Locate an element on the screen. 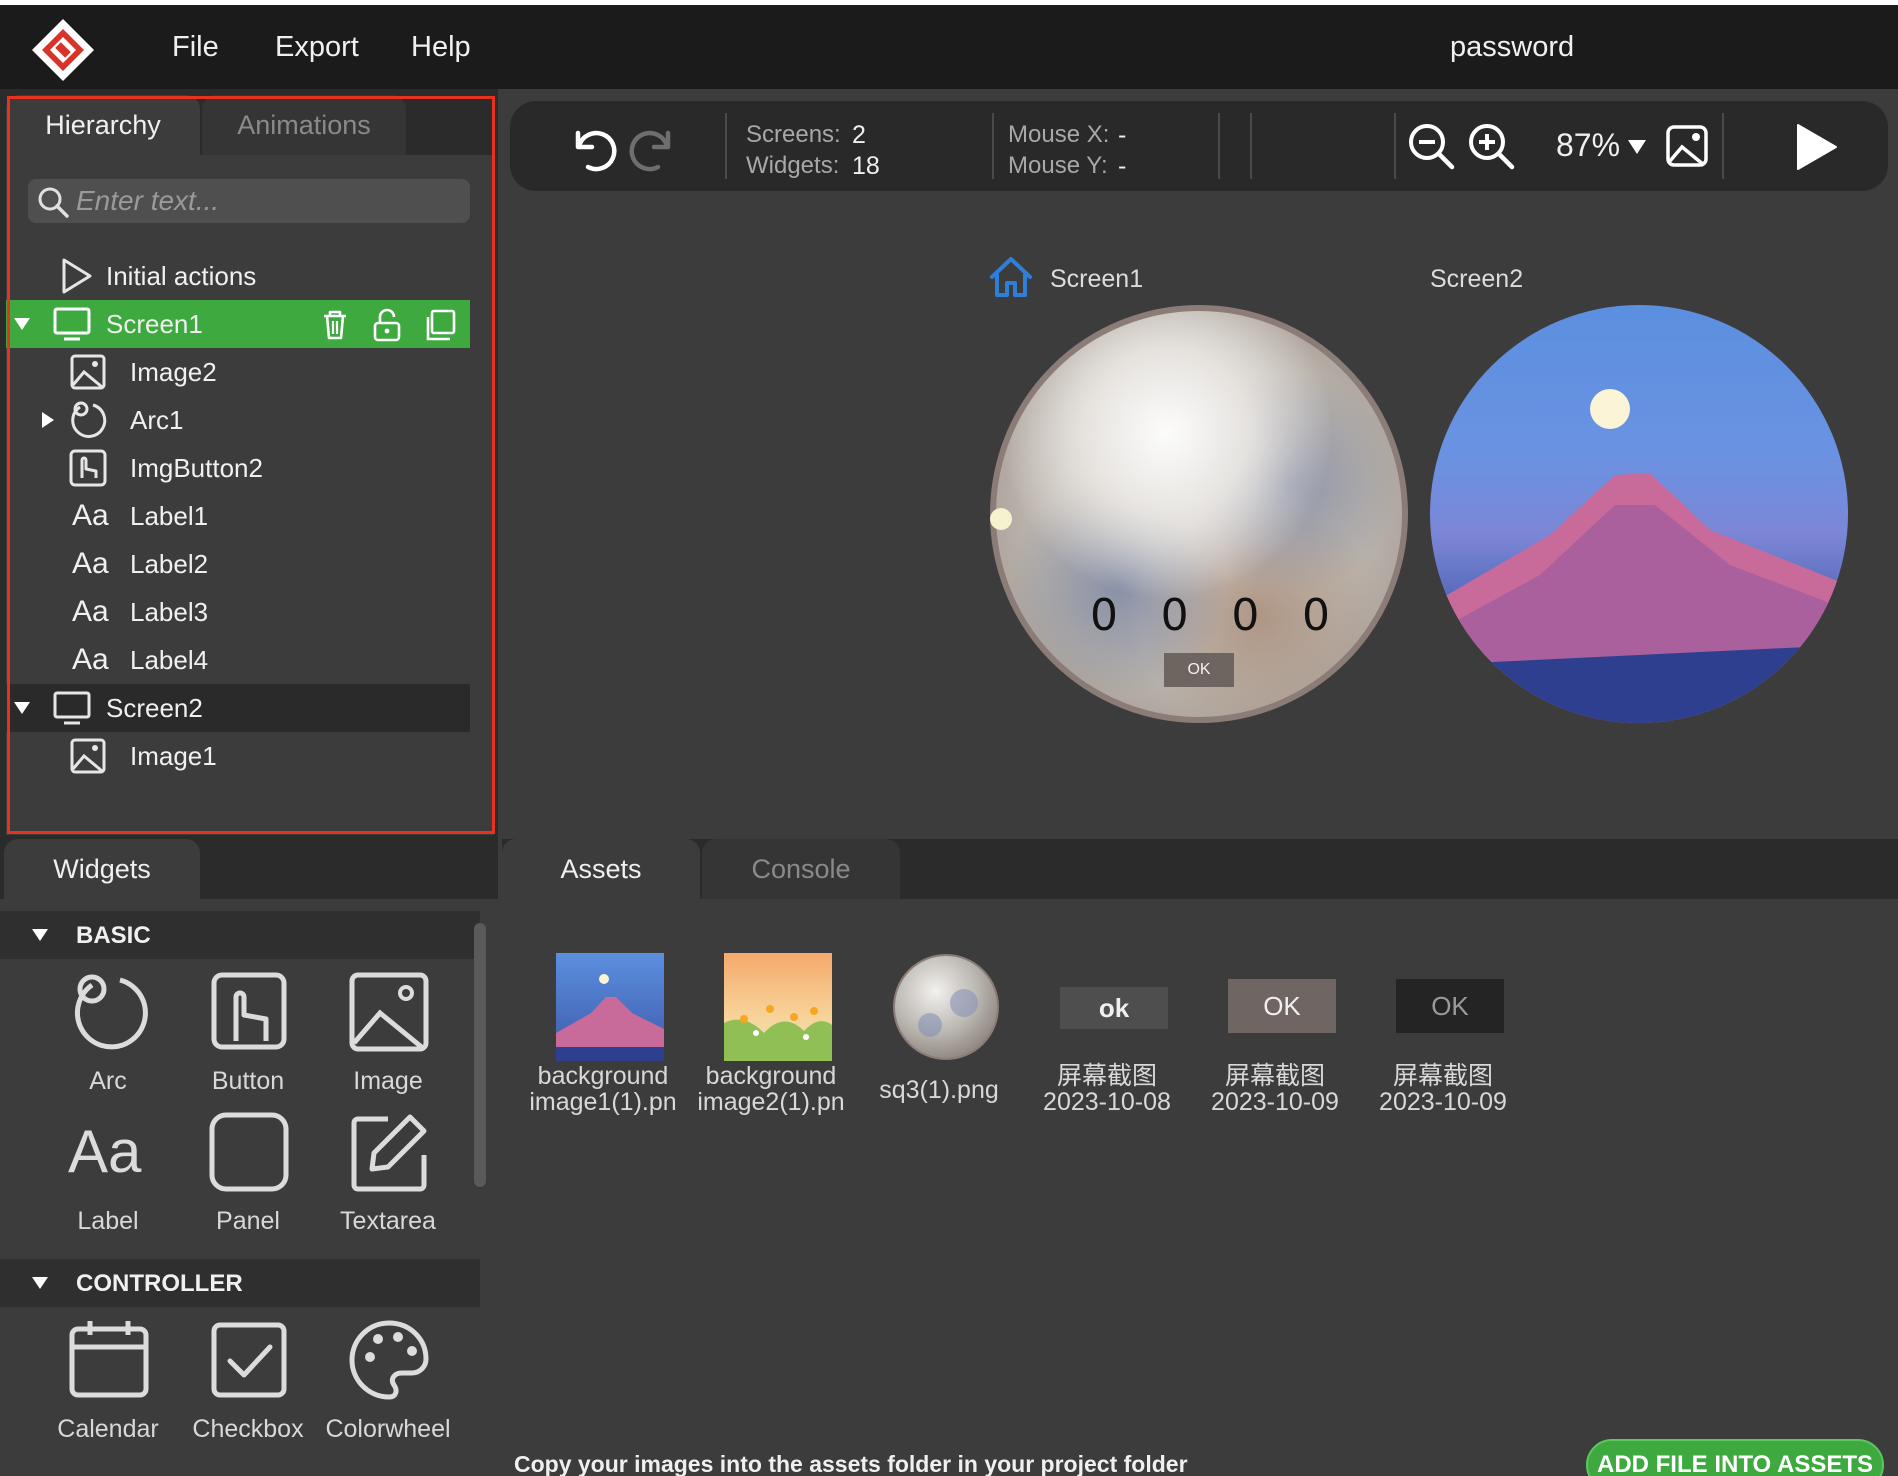 The height and width of the screenshot is (1476, 1898). screen2-preview is located at coordinates (1639, 514).